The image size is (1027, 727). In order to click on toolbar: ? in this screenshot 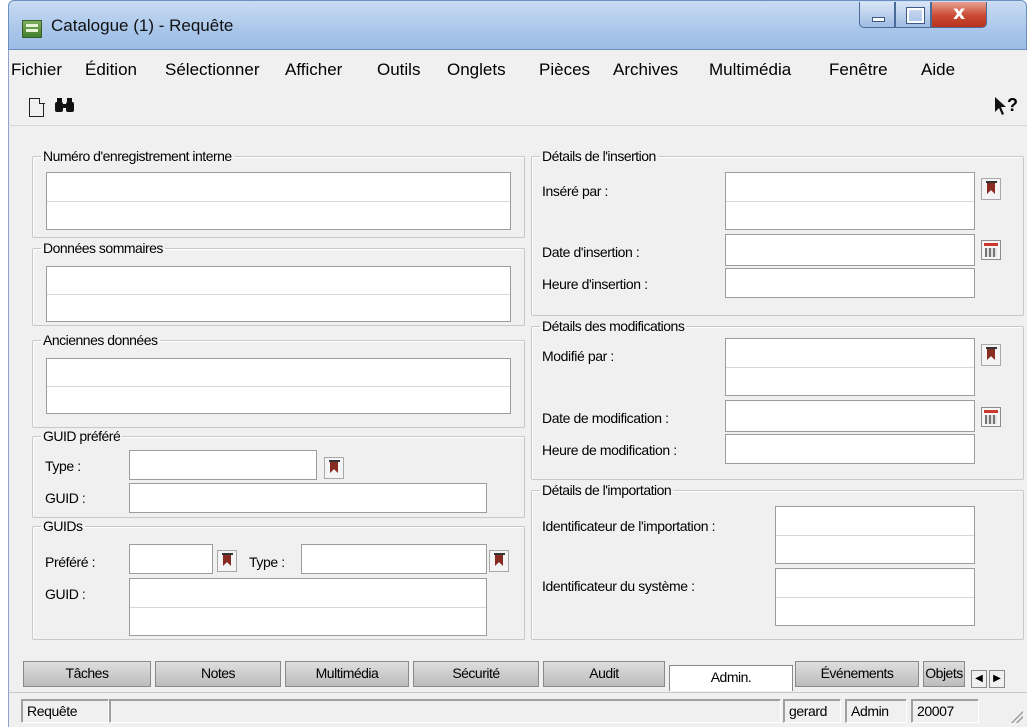, I will do `click(517, 107)`.